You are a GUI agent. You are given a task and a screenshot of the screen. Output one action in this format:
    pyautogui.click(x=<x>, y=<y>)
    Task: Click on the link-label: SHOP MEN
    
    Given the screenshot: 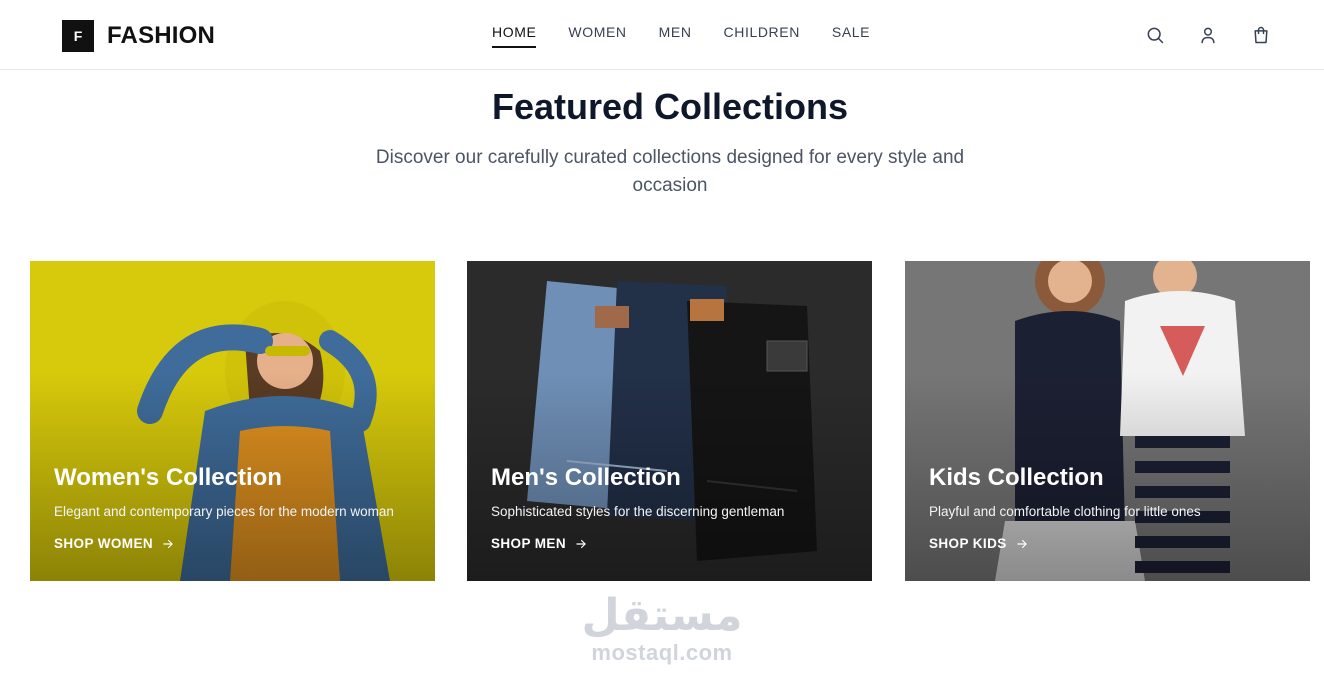 What is the action you would take?
    pyautogui.click(x=528, y=543)
    